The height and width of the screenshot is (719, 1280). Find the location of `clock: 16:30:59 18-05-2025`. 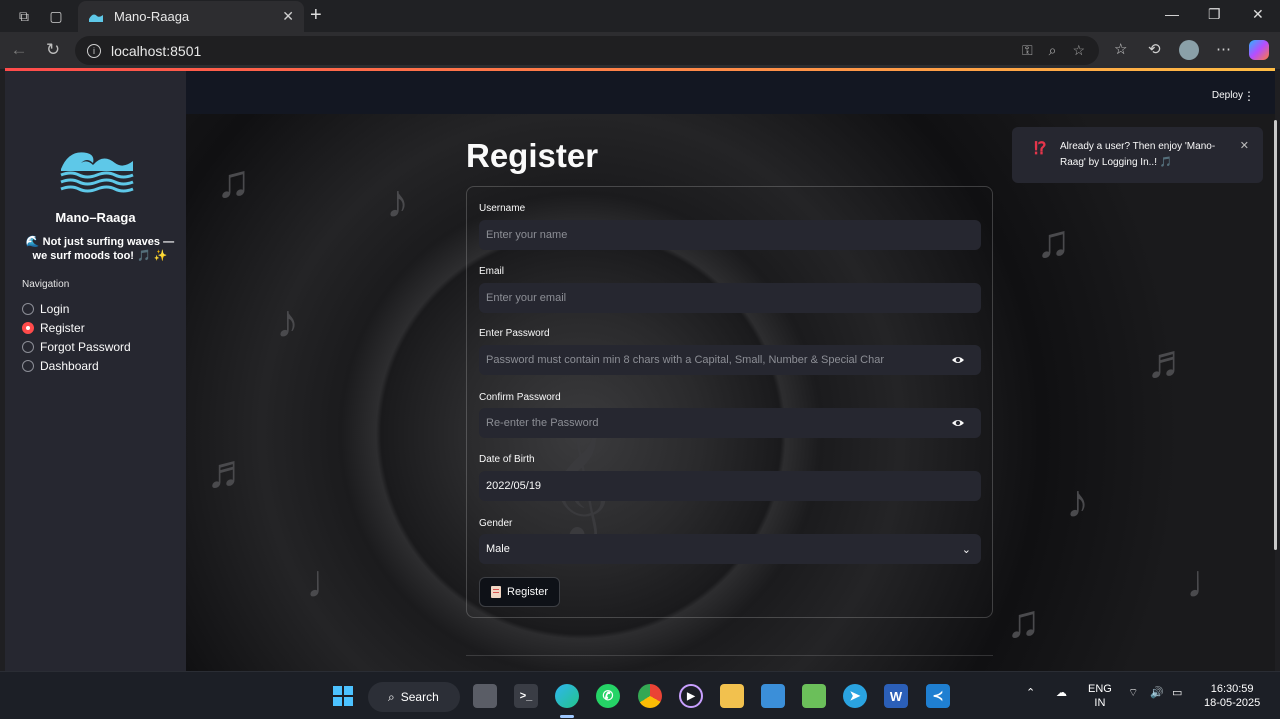

clock: 16:30:59 18-05-2025 is located at coordinates (1232, 696).